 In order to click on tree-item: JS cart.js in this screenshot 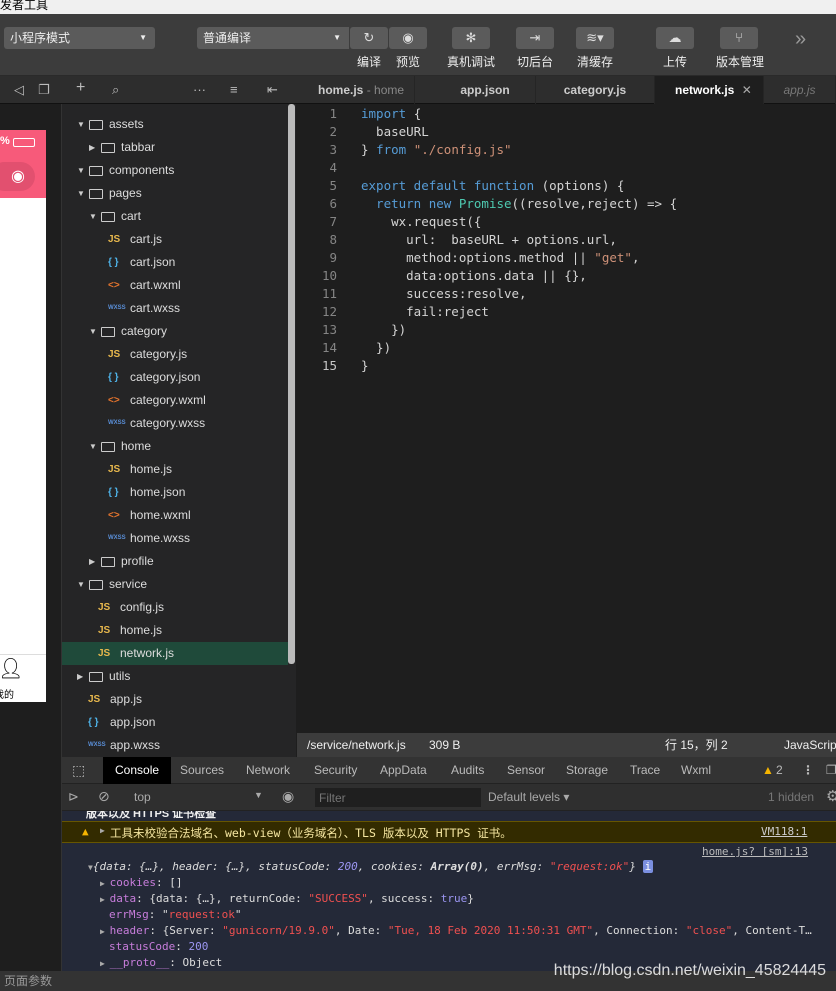, I will do `click(175, 239)`.